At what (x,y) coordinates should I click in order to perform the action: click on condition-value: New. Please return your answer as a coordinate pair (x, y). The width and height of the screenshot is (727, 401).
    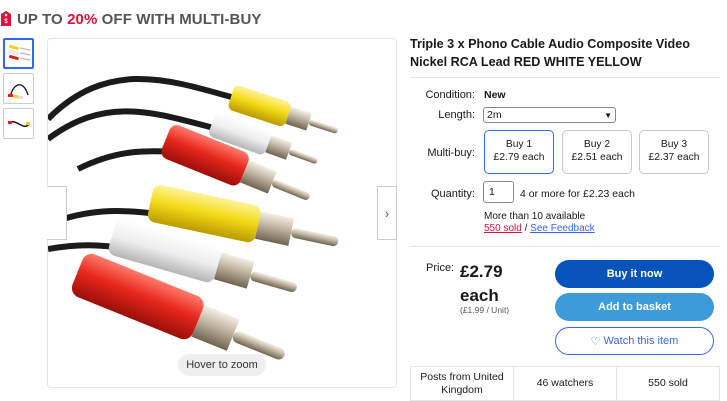
    Looking at the image, I should click on (495, 95).